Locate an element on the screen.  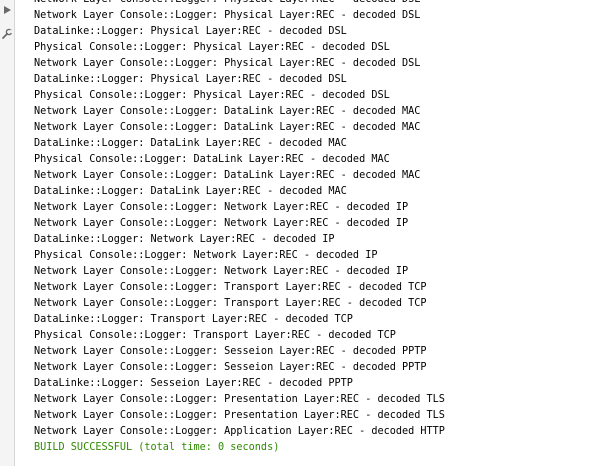
console-gutter is located at coordinates (7, 233).